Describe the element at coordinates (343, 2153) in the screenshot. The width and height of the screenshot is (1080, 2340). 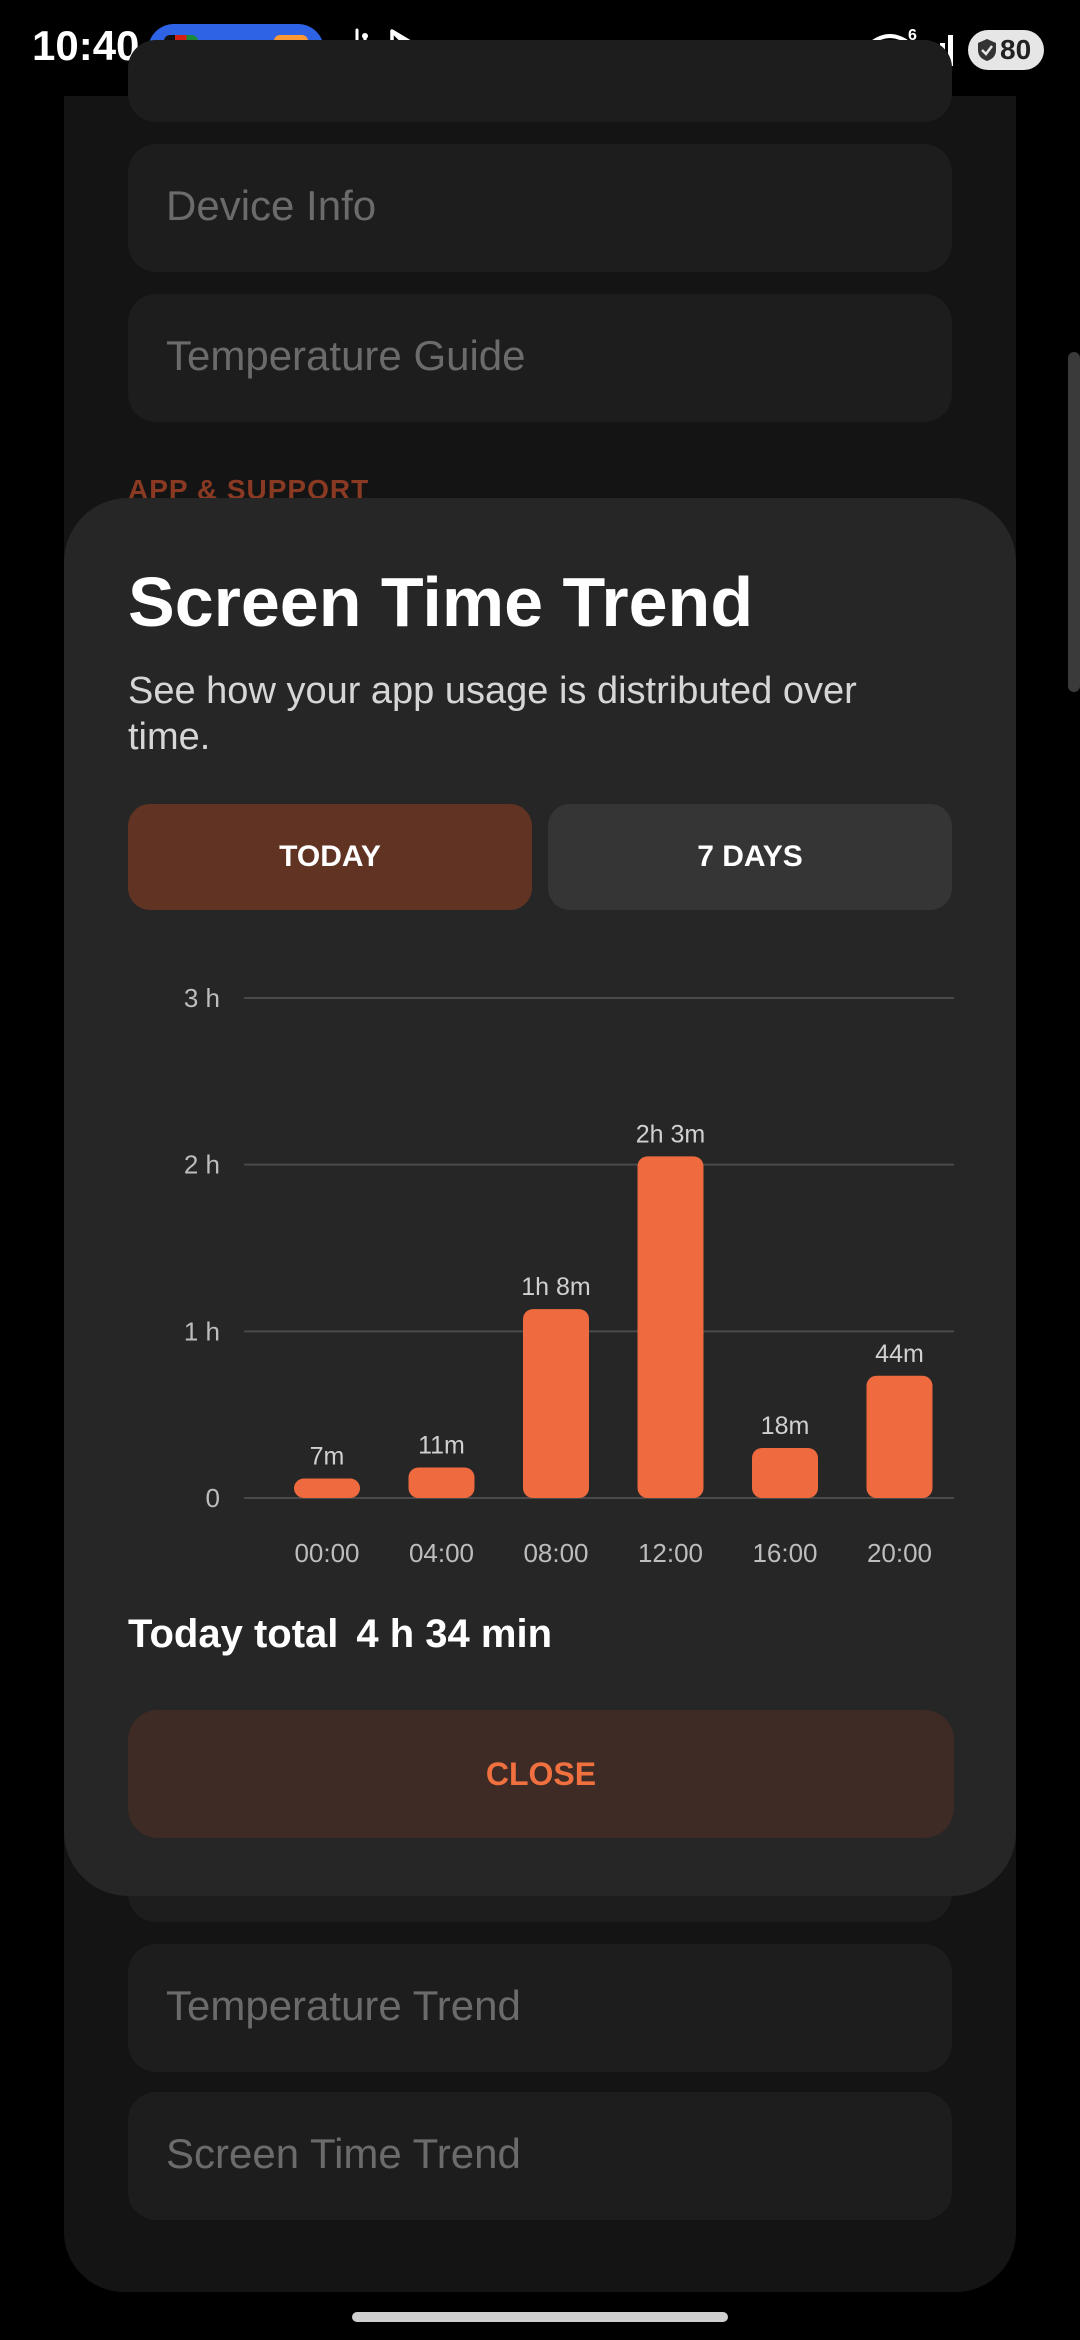
I see `background-item-label: Screen Time Trend` at that location.